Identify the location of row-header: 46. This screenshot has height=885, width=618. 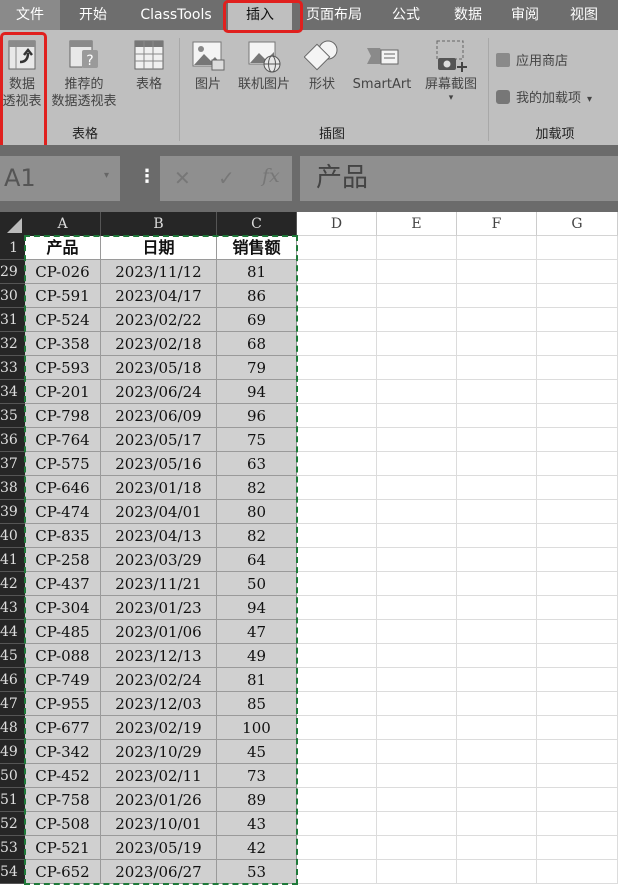
(12, 680).